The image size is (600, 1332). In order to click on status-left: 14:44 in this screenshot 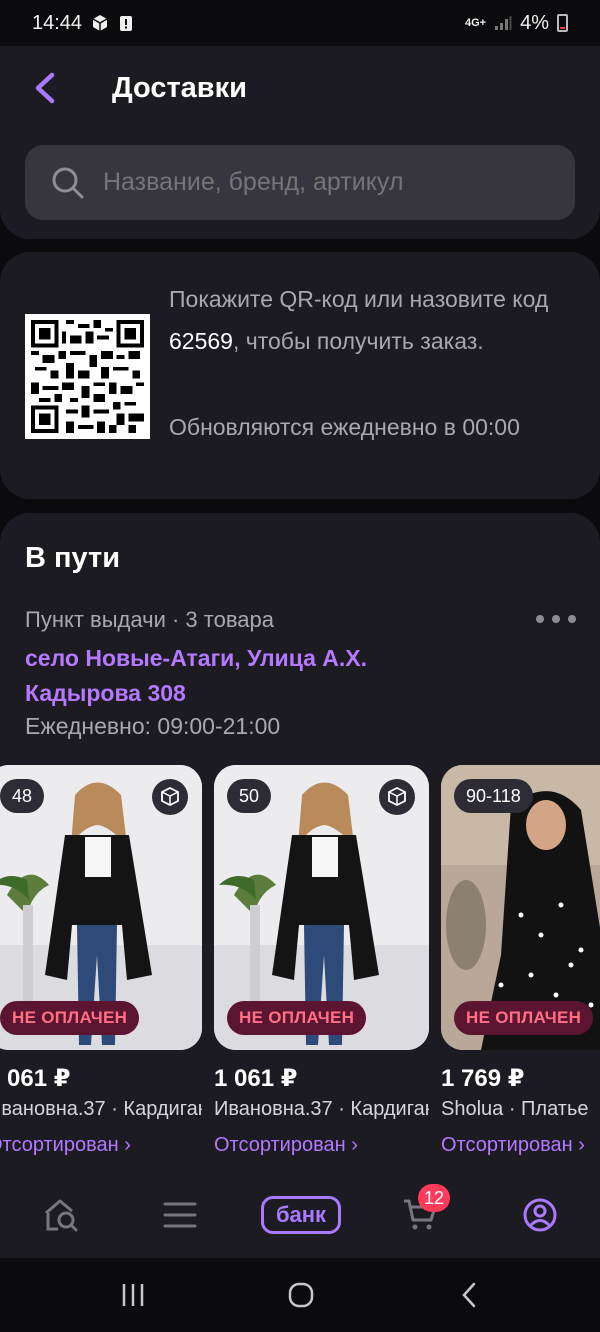, I will do `click(83, 23)`.